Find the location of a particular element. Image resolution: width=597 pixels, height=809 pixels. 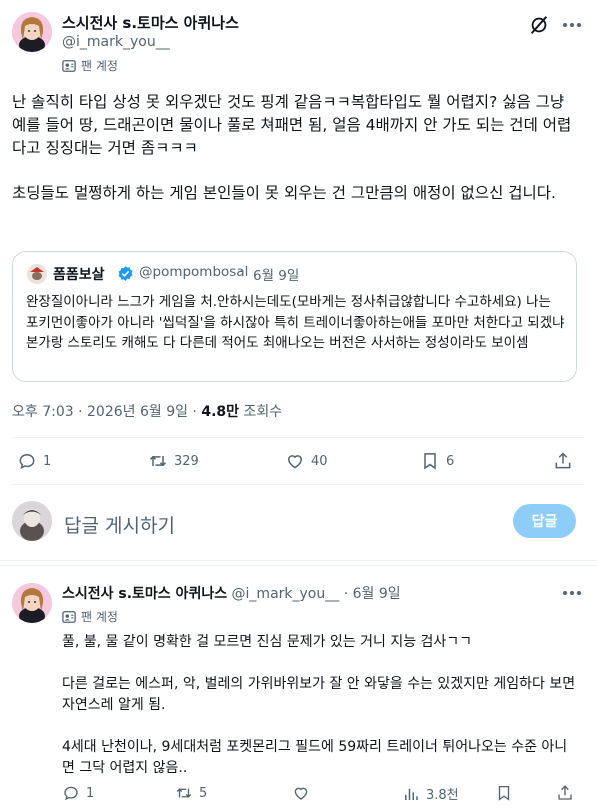

quoted-handle: @pompombosal is located at coordinates (194, 272).